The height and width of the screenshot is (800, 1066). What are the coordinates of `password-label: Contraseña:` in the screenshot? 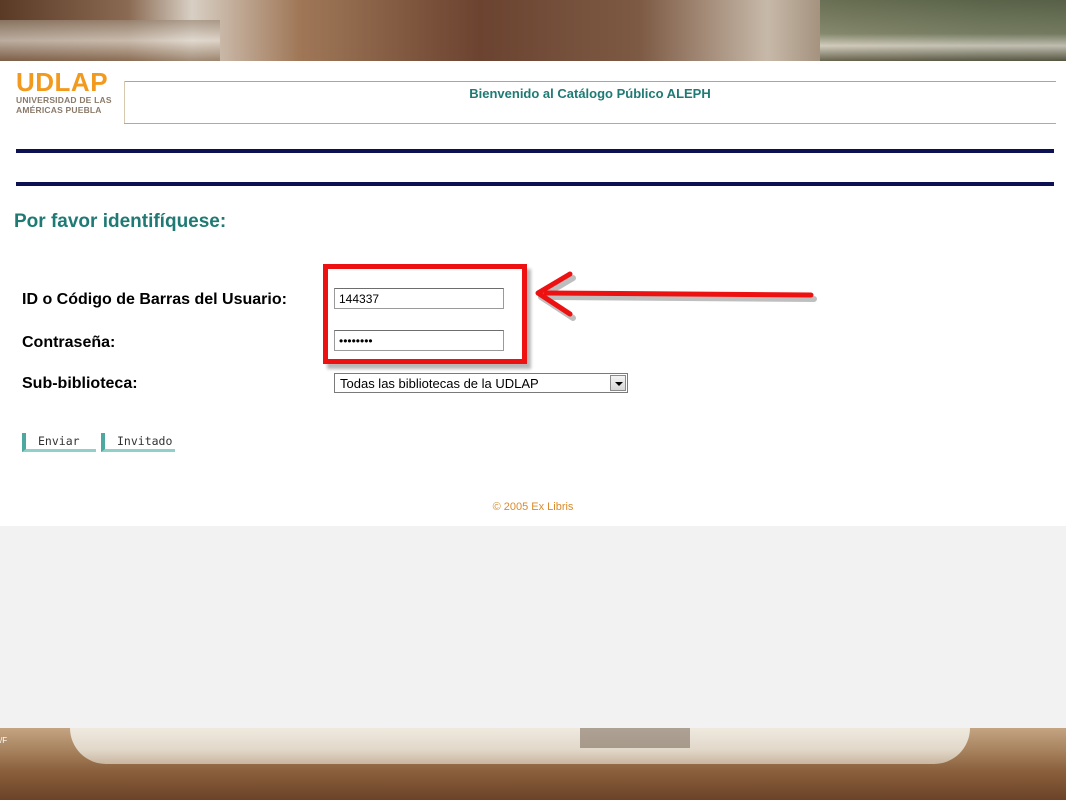 It's located at (69, 342).